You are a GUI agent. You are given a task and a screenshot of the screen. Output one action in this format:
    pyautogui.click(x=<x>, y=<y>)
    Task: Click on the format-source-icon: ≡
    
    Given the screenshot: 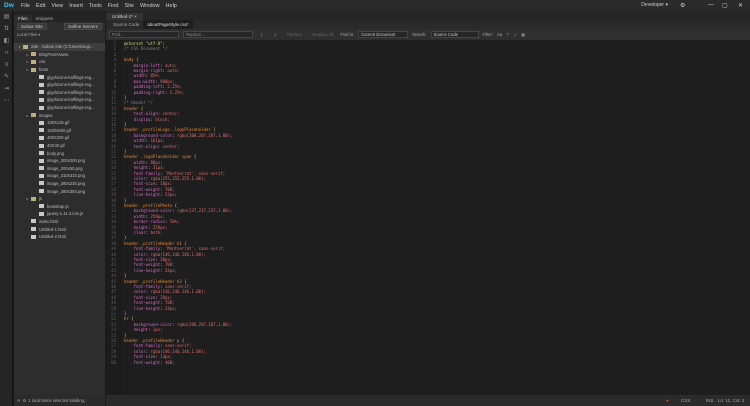 What is the action you would take?
    pyautogui.click(x=6, y=65)
    